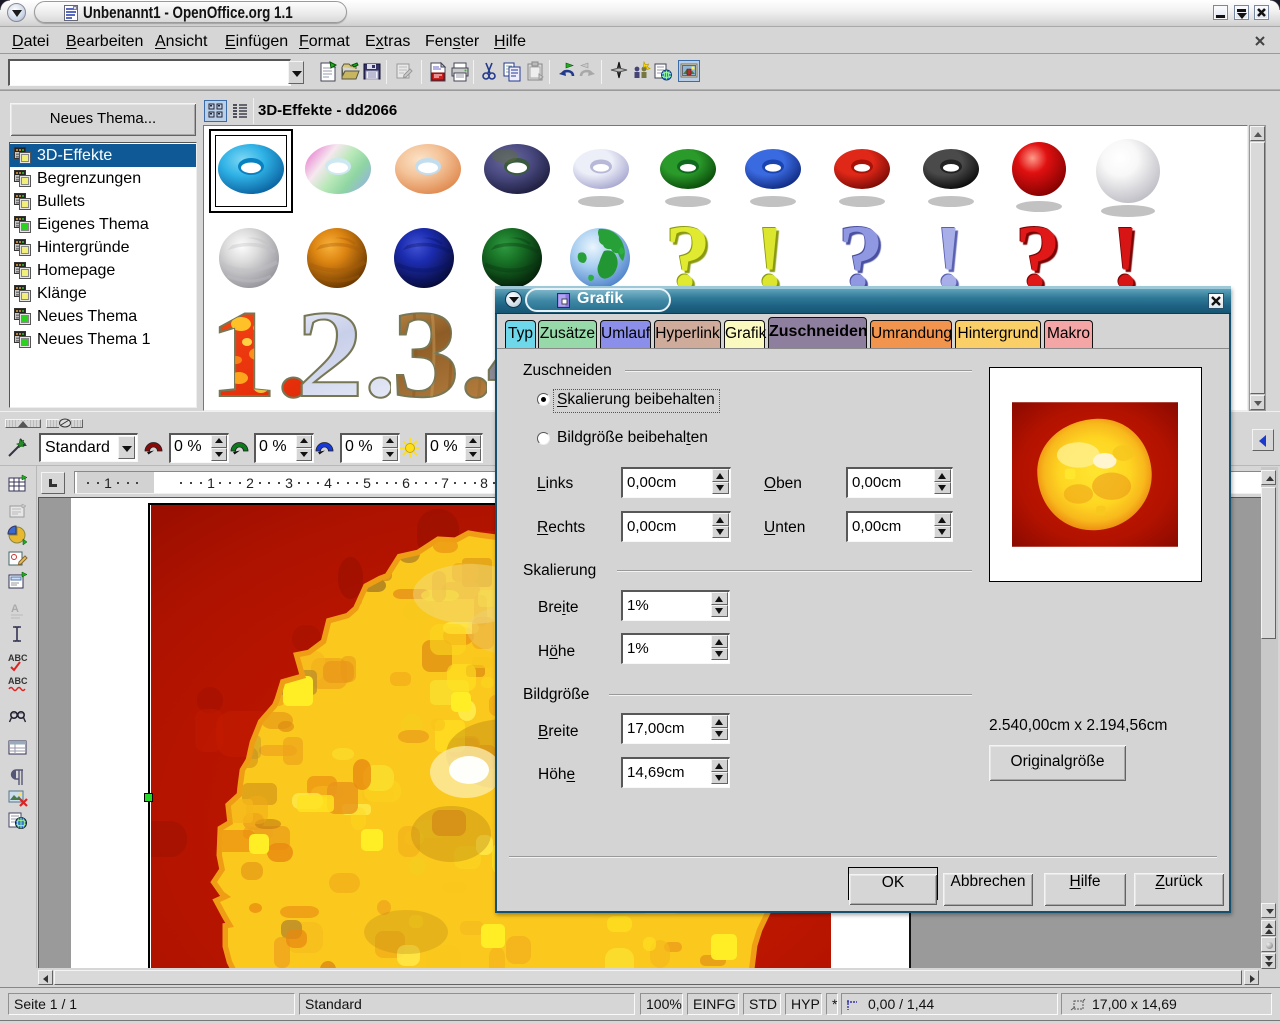  I want to click on svg-text: 2., so click(343, 353).